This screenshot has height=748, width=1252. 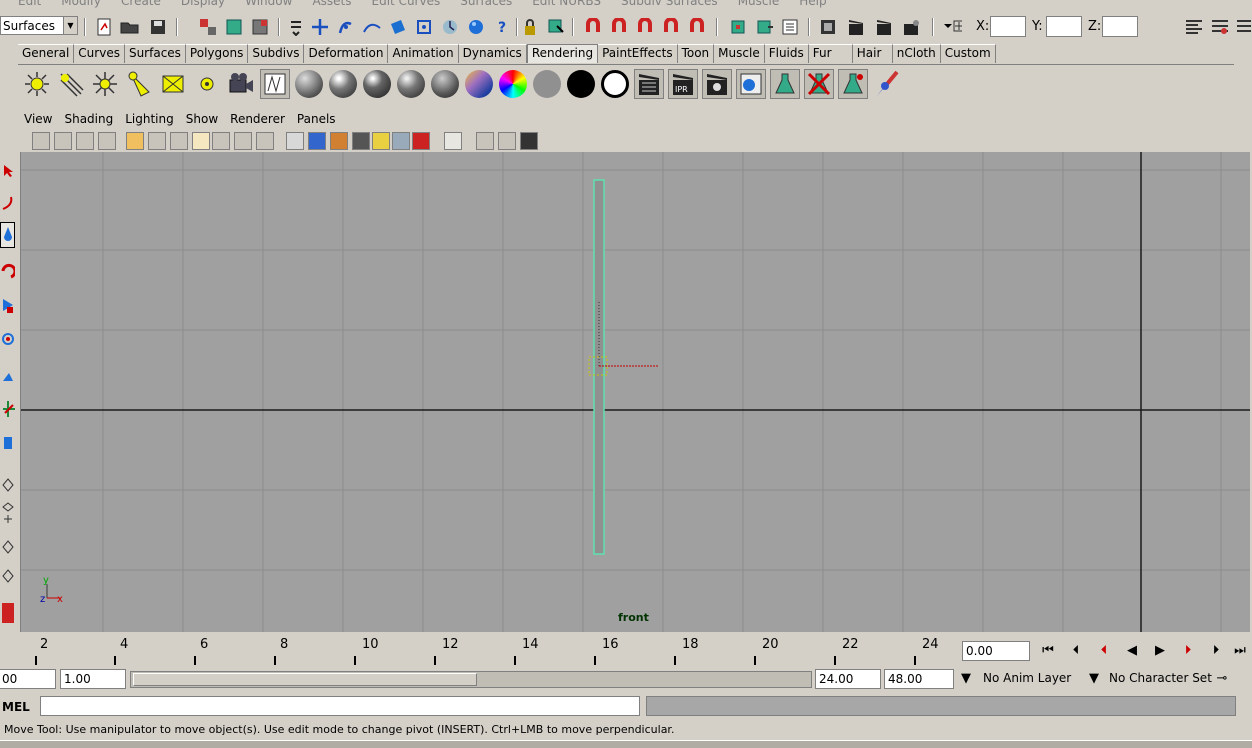 I want to click on paint-brush-icon, so click(x=887, y=84).